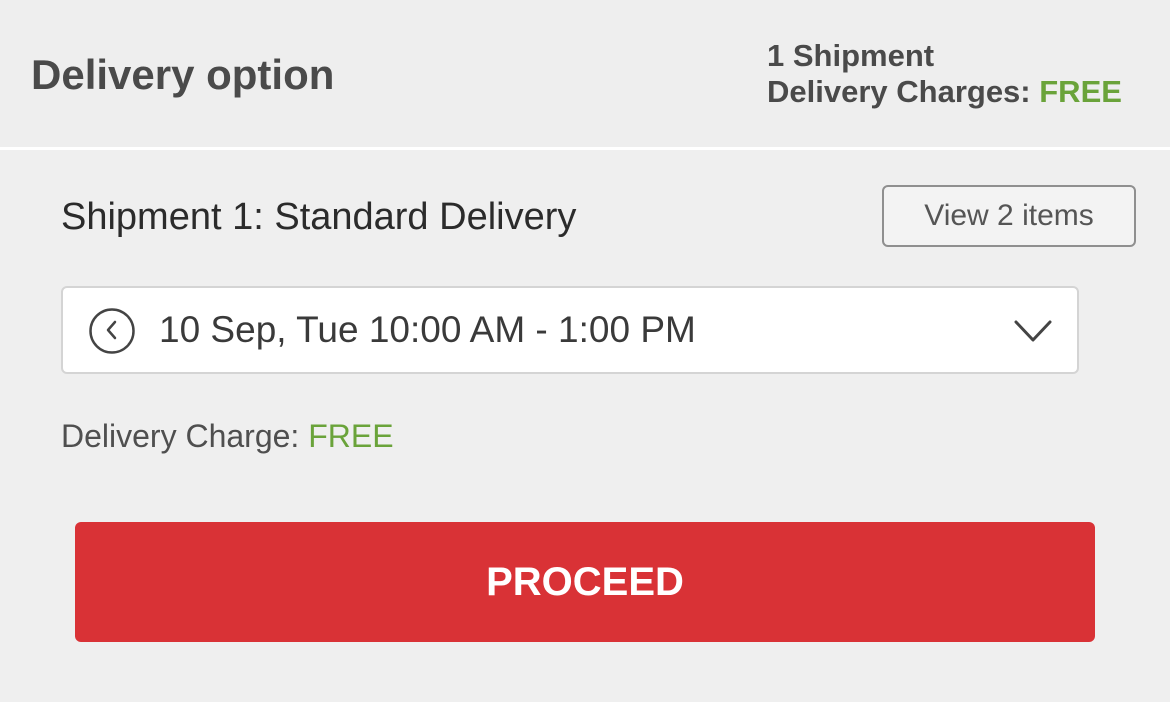 The height and width of the screenshot is (702, 1170). What do you see at coordinates (899, 91) in the screenshot?
I see `delivery-charges-label: Delivery Charges:` at bounding box center [899, 91].